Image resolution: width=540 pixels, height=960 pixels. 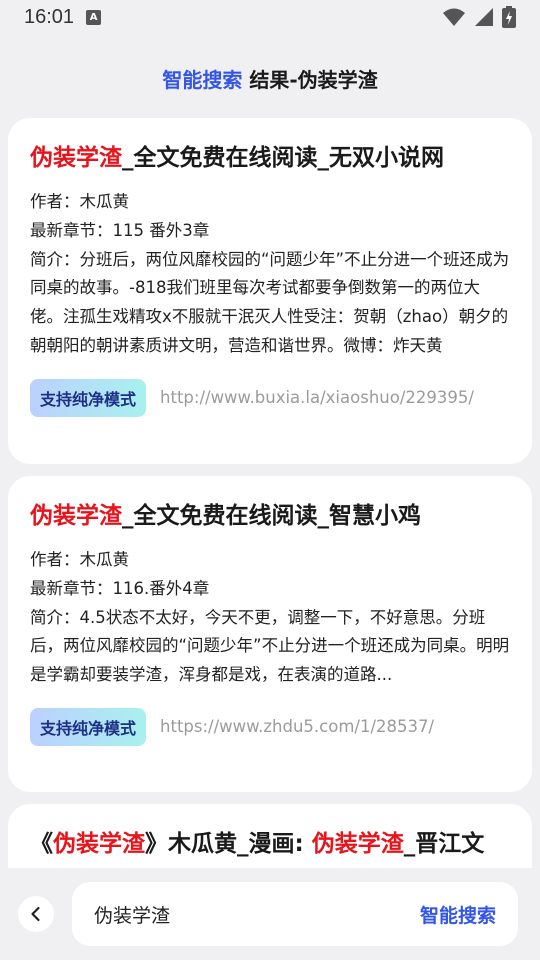 I want to click on chevron-left-icon, so click(x=35, y=914).